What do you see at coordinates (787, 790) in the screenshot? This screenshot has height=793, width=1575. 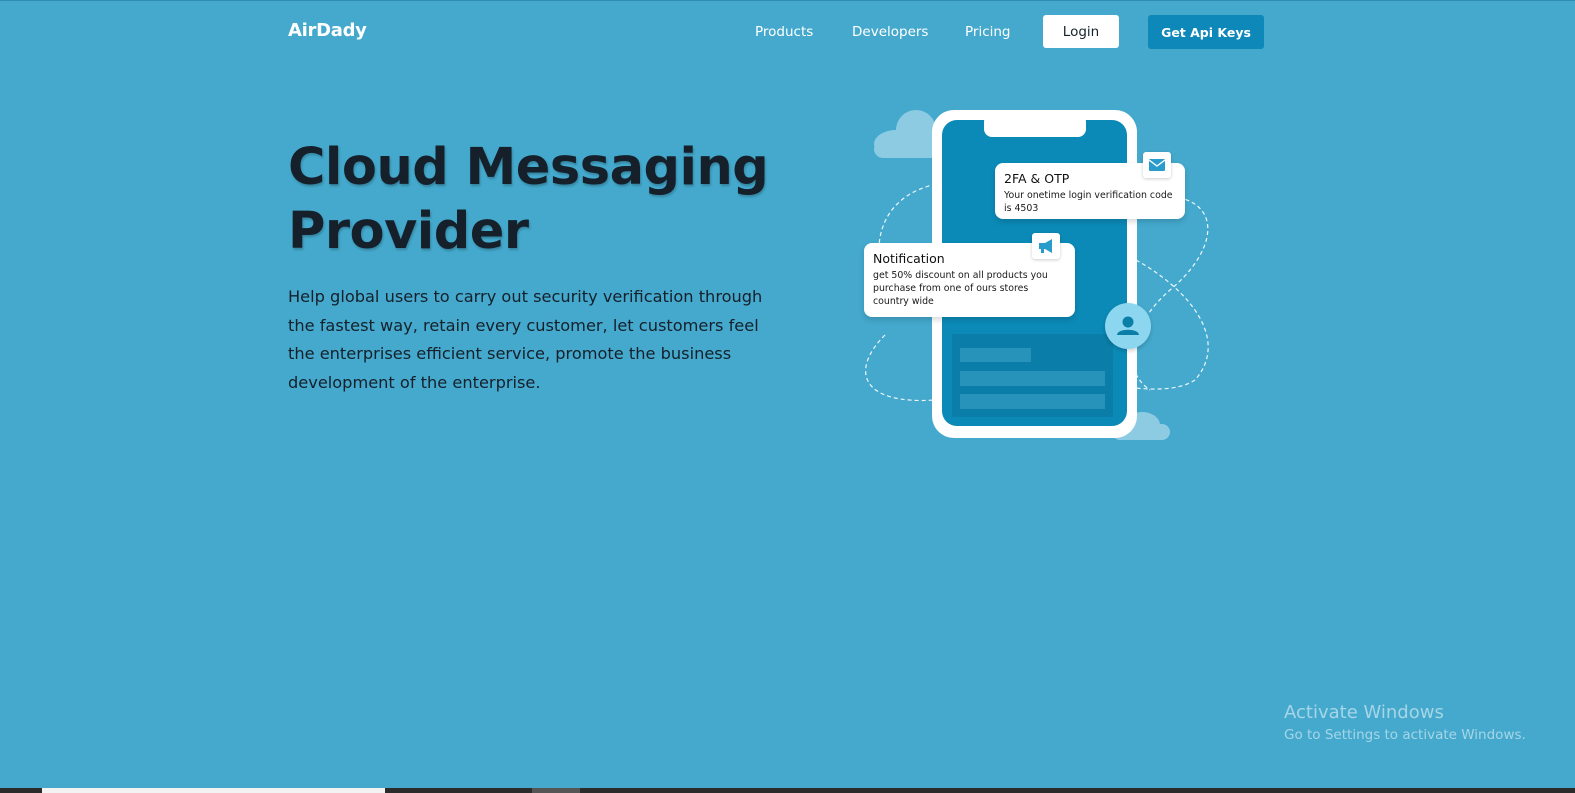 I see `taskbar-strip` at bounding box center [787, 790].